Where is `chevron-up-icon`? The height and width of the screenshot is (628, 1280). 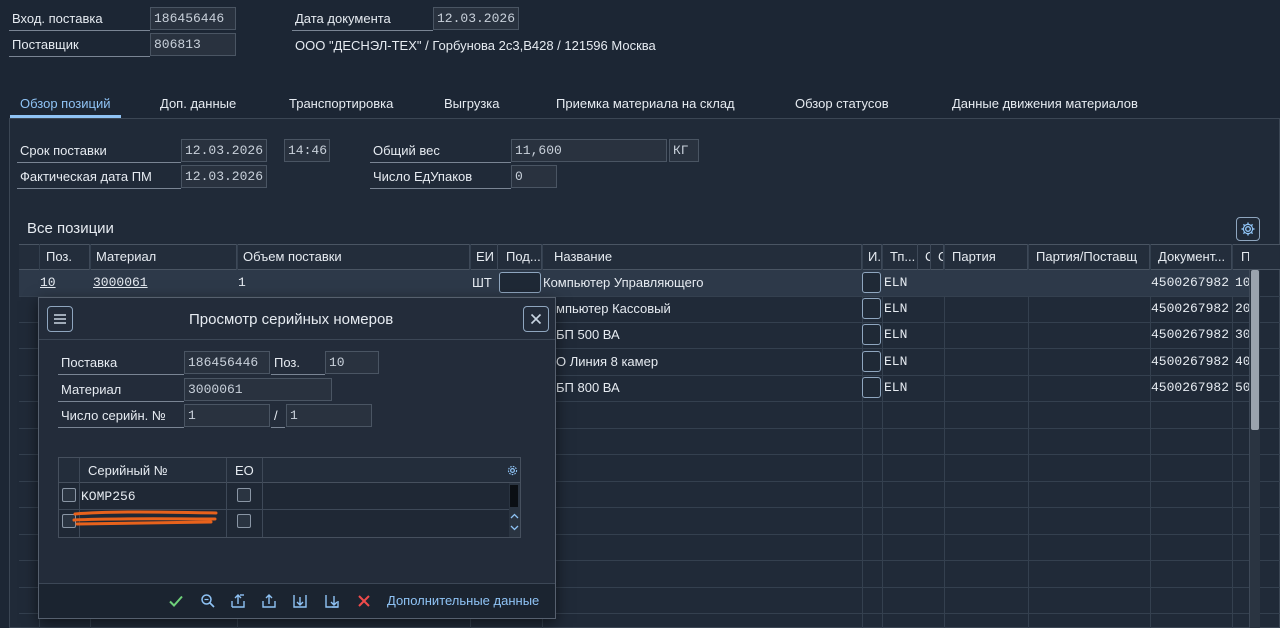 chevron-up-icon is located at coordinates (514, 516).